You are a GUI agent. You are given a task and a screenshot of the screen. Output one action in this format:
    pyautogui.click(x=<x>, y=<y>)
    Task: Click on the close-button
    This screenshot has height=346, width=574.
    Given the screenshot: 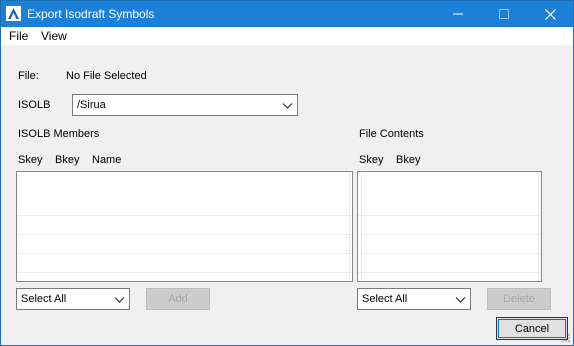 What is the action you would take?
    pyautogui.click(x=550, y=14)
    